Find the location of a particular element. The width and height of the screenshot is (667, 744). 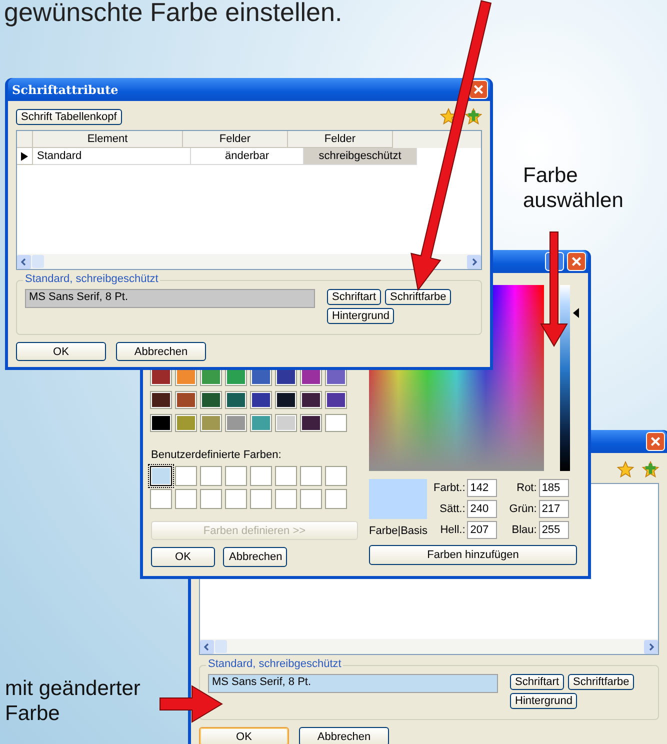

field-label: Blau: is located at coordinates (524, 530).